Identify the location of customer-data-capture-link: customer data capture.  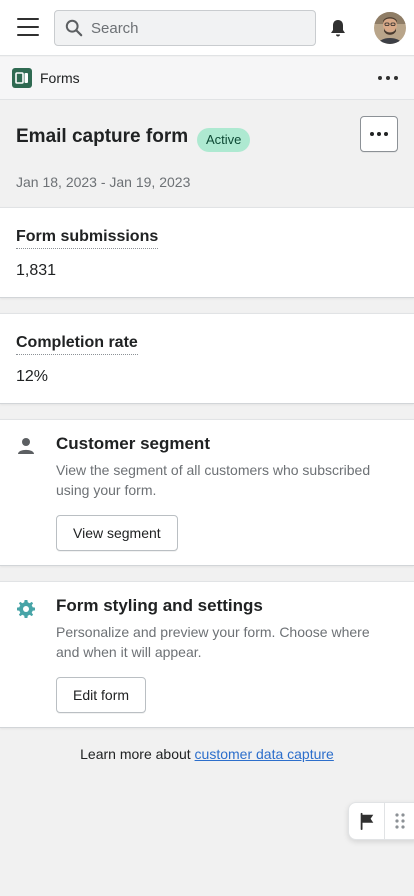
(264, 754).